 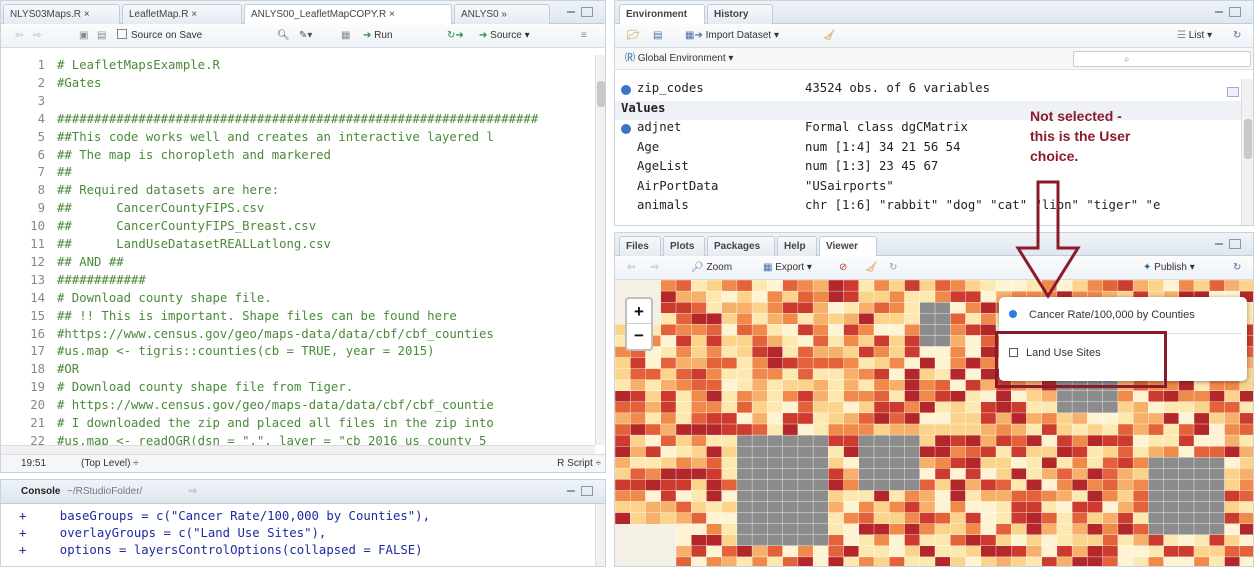 I want to click on search-icon: 🔍︎, so click(x=283, y=36).